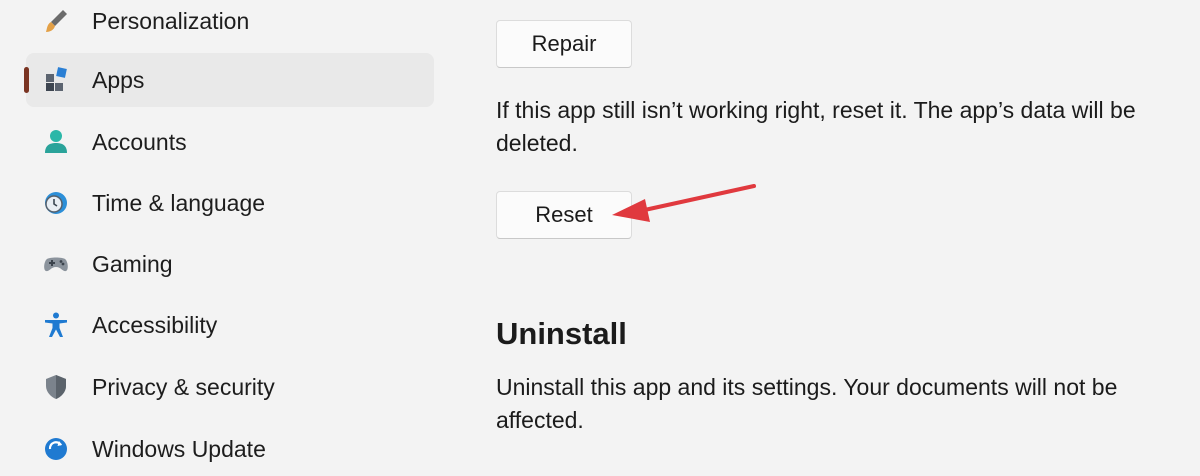 The width and height of the screenshot is (1200, 476). I want to click on sidebar-item-label: Gaming, so click(132, 264).